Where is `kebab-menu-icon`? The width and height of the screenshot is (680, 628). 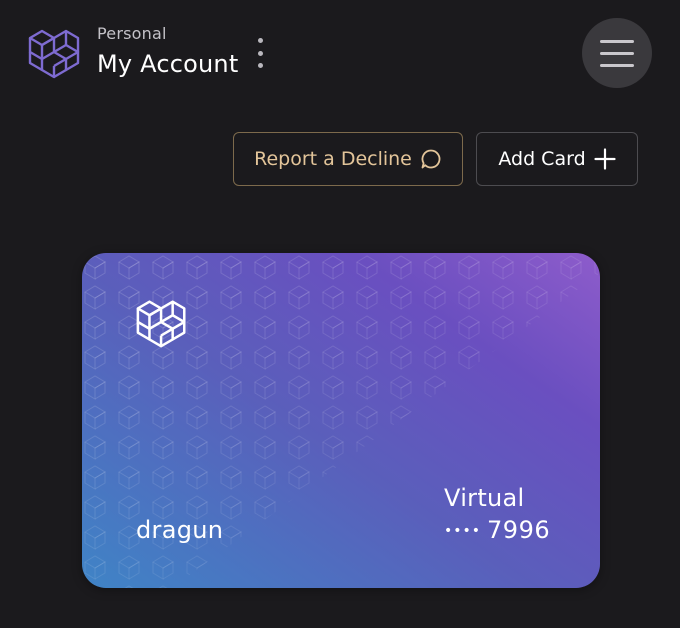 kebab-menu-icon is located at coordinates (260, 53).